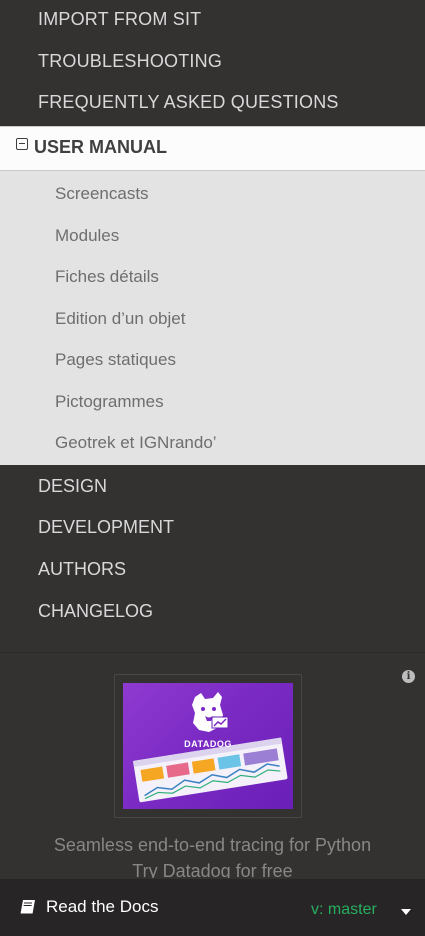  Describe the element at coordinates (136, 443) in the screenshot. I see `subnav-item-geotrek-ignrando: Geotrek et IGNrando’` at that location.